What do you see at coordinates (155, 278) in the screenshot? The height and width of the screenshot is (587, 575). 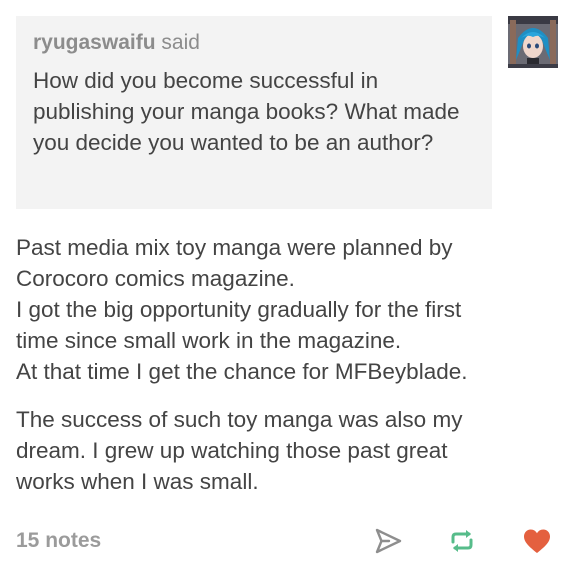 I see `answer-line: Corocoro comics magazine.` at bounding box center [155, 278].